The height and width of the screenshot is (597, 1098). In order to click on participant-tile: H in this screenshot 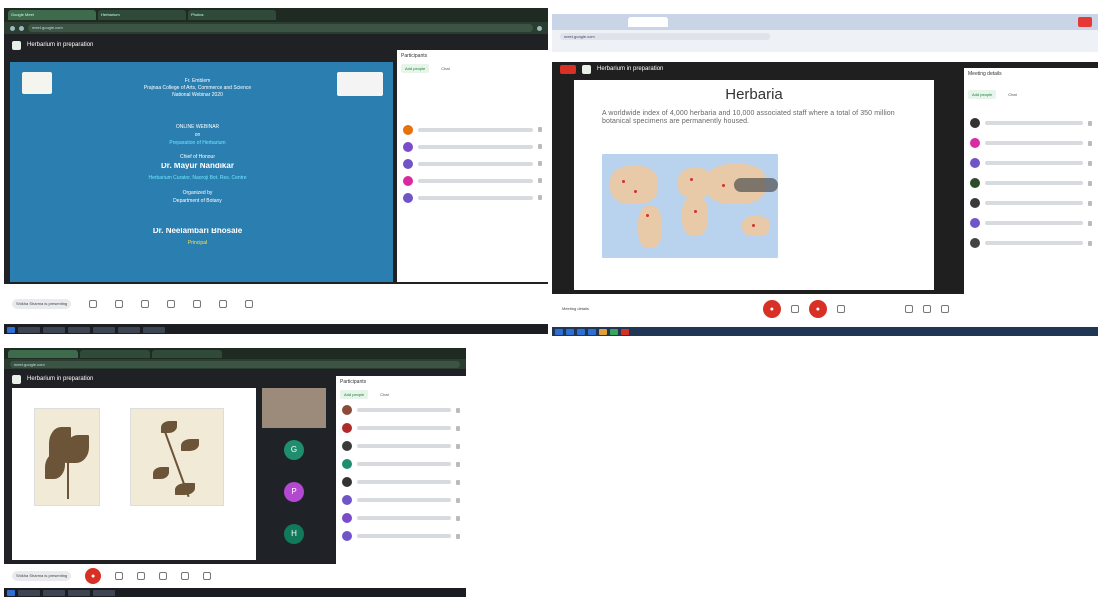, I will do `click(294, 534)`.